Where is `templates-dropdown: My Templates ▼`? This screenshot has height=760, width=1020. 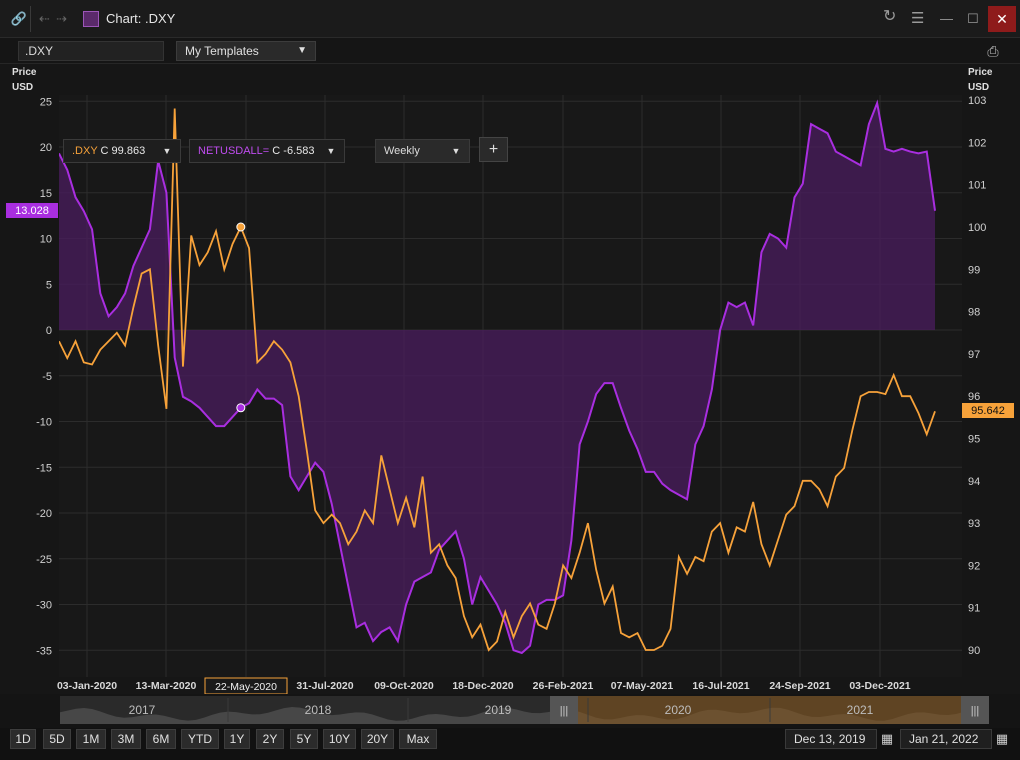
templates-dropdown: My Templates ▼ is located at coordinates (246, 51).